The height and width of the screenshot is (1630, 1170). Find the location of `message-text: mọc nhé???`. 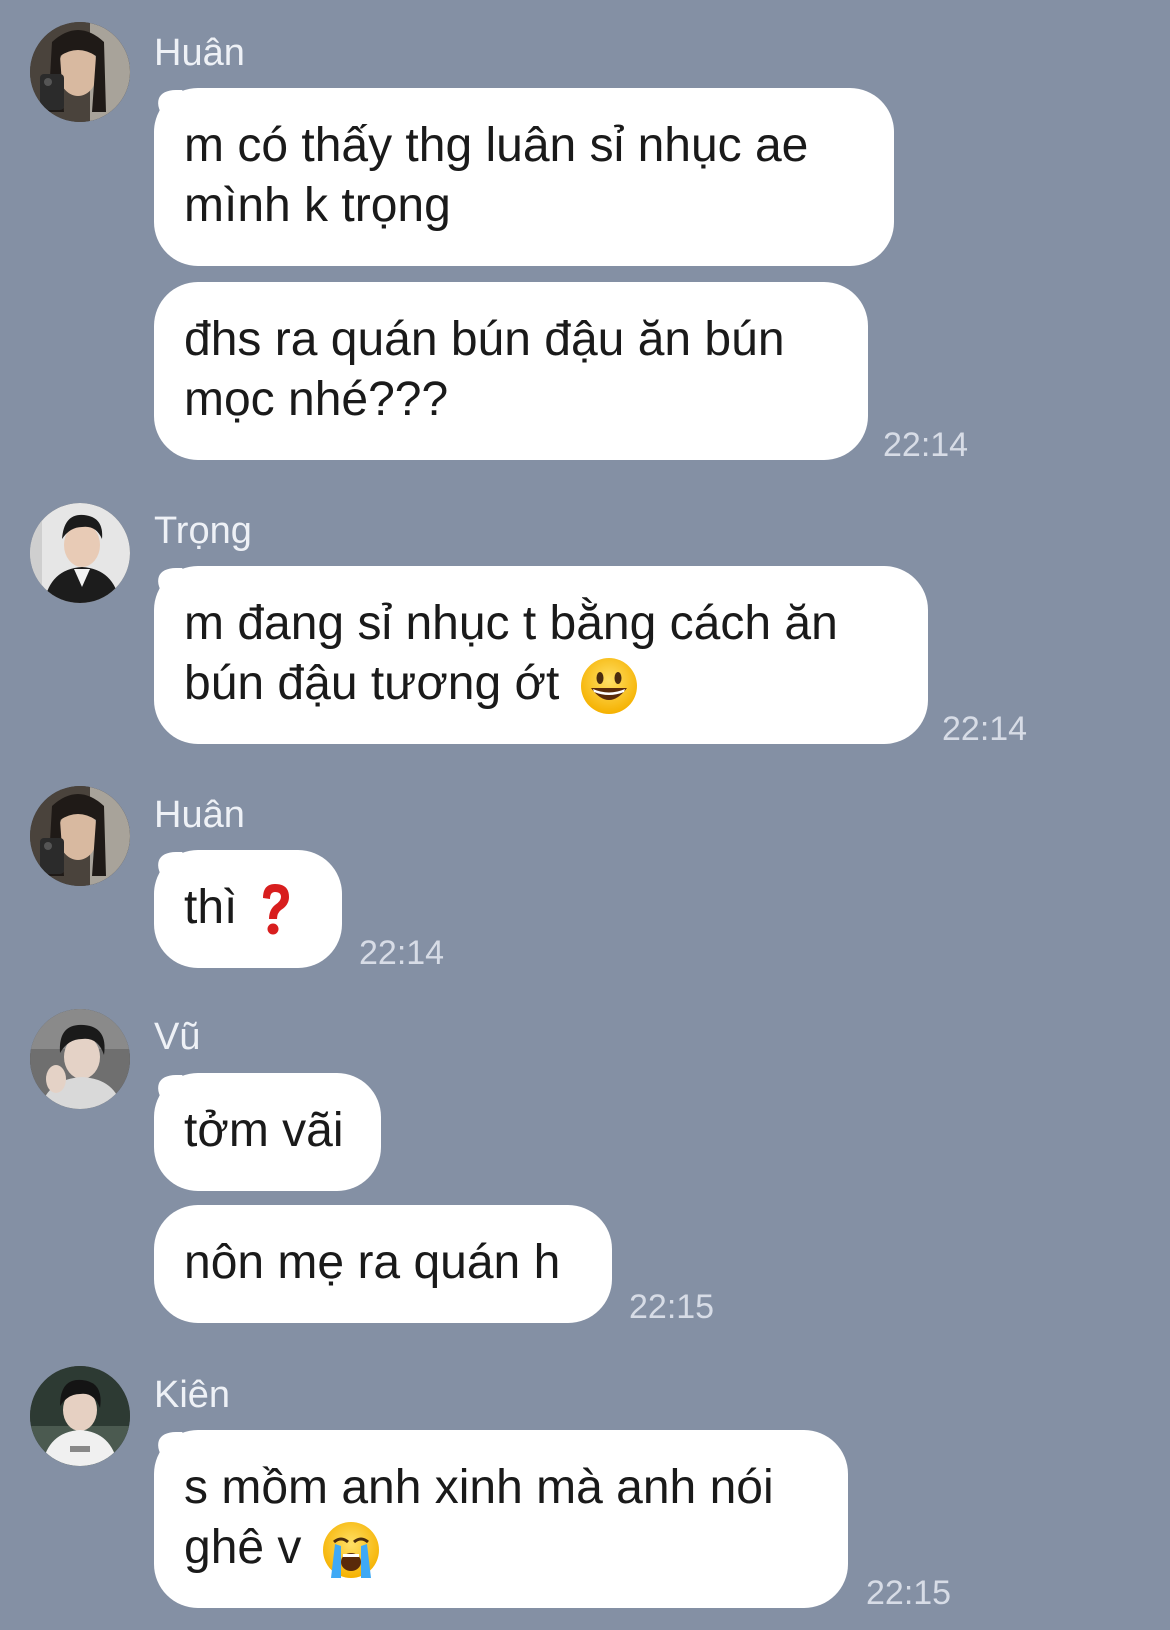

message-text: mọc nhé??? is located at coordinates (316, 399).